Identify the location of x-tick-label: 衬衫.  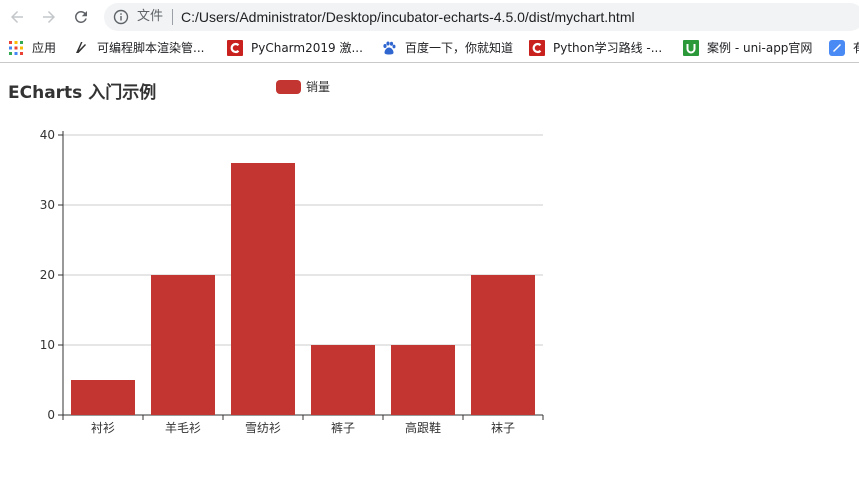
(103, 428).